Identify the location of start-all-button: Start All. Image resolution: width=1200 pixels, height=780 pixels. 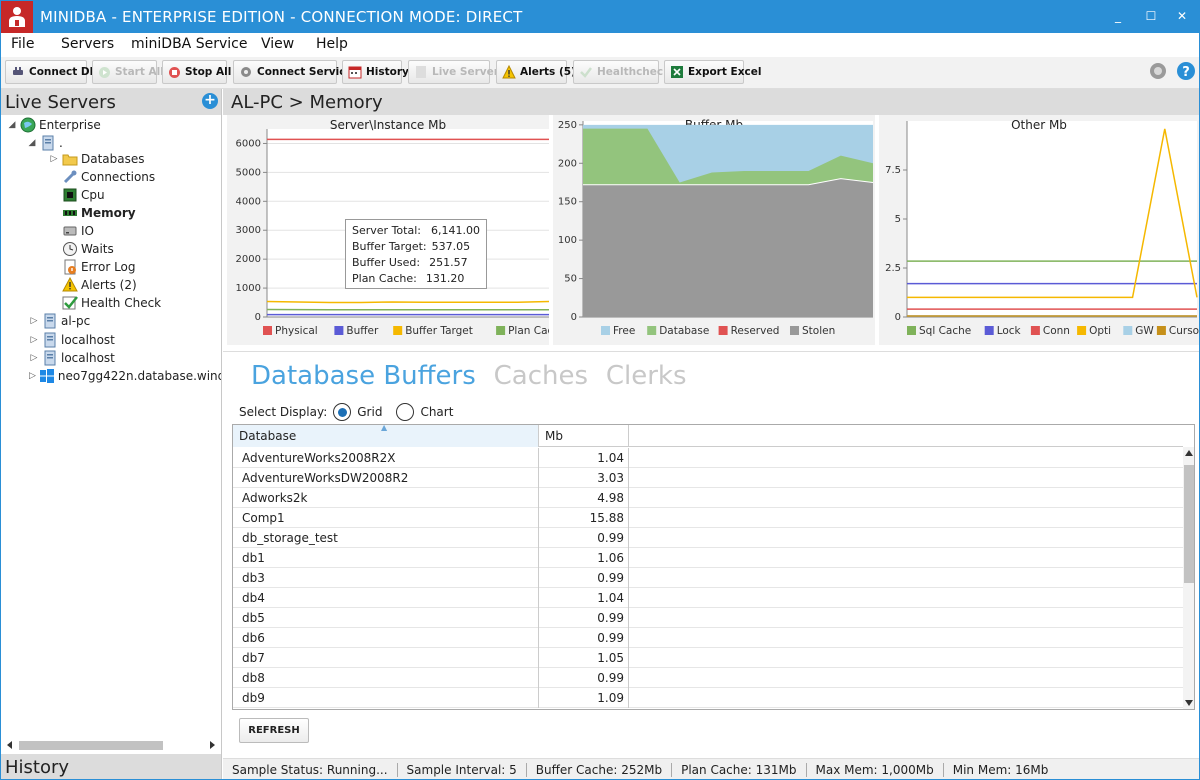
(128, 72).